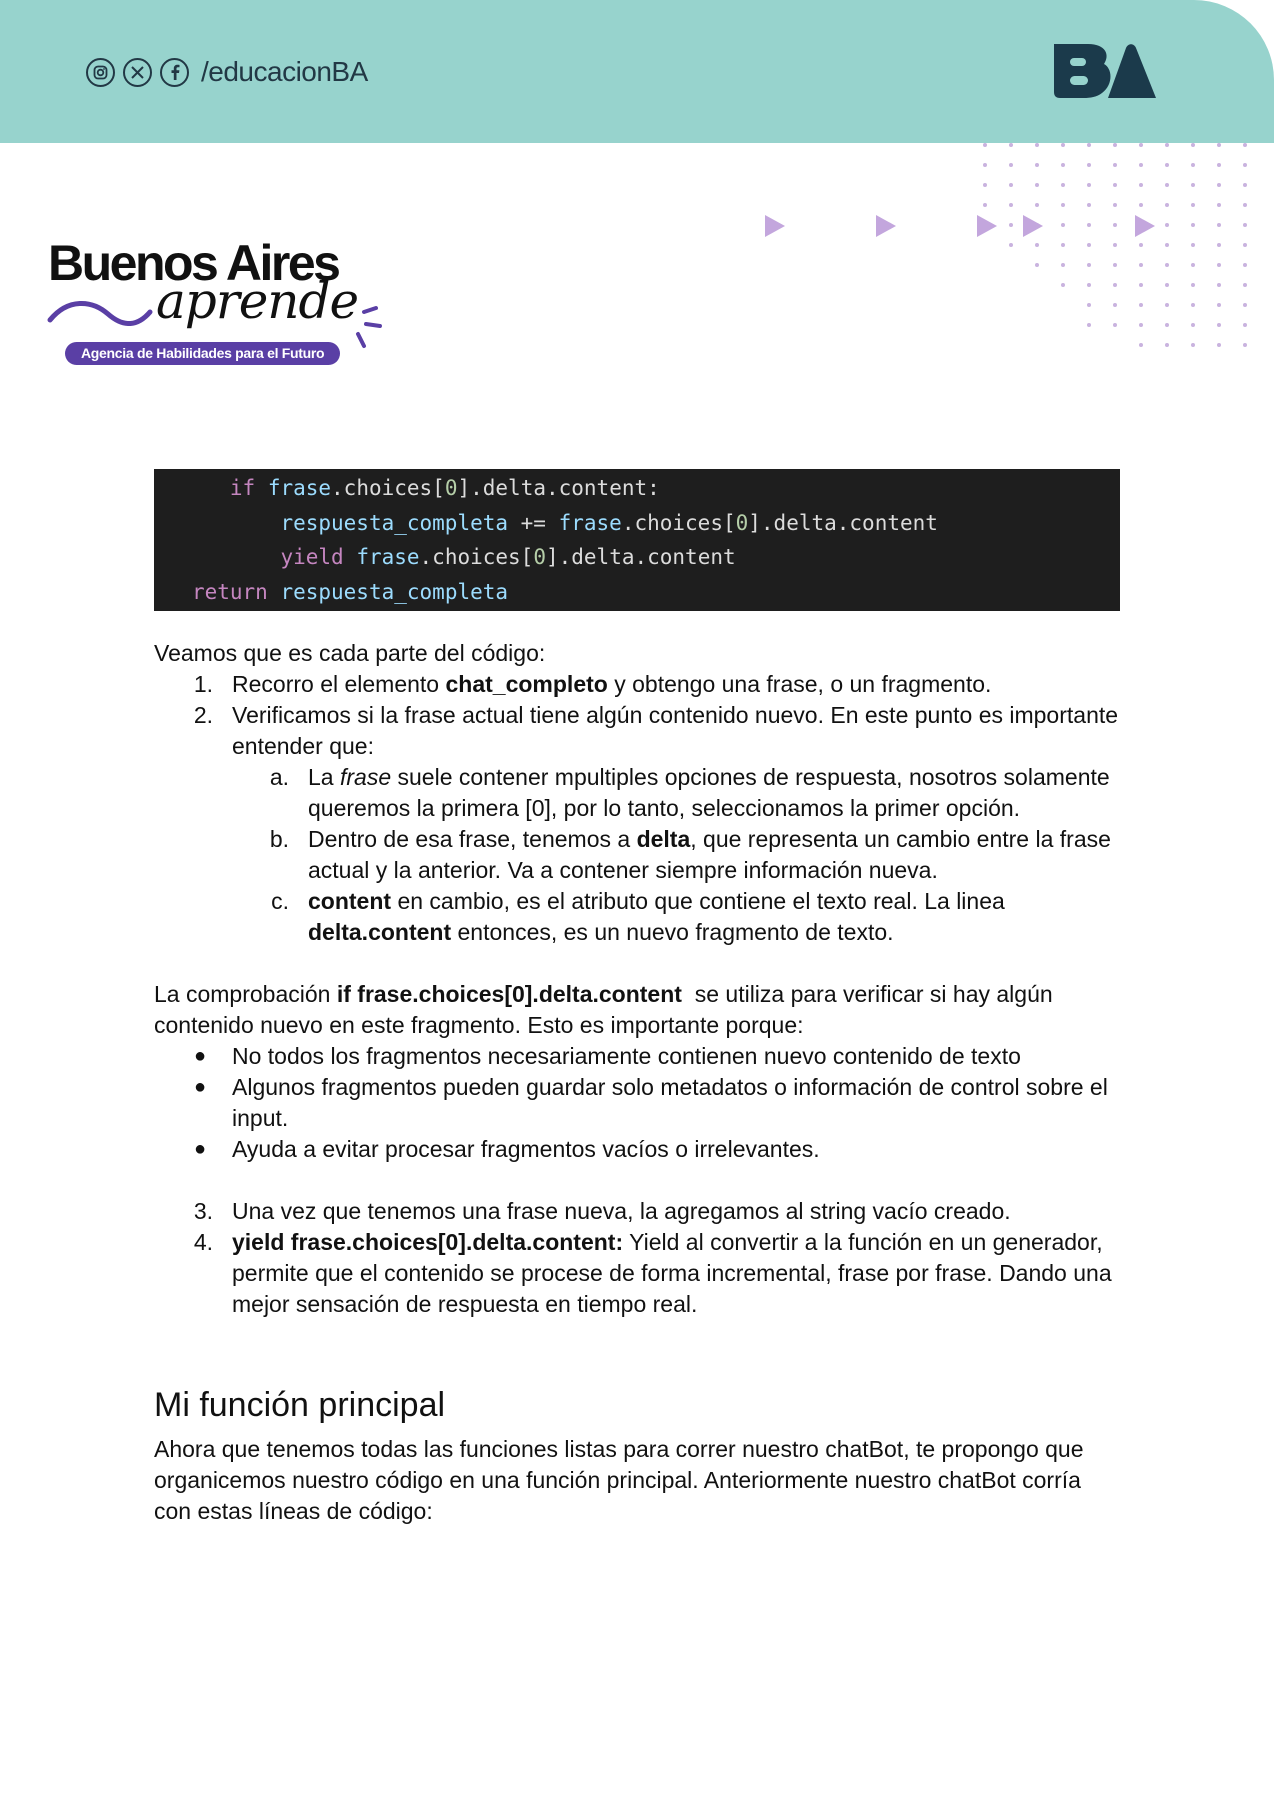 This screenshot has width=1274, height=1800. What do you see at coordinates (1006, 245) in the screenshot?
I see `decorative-dot-pattern` at bounding box center [1006, 245].